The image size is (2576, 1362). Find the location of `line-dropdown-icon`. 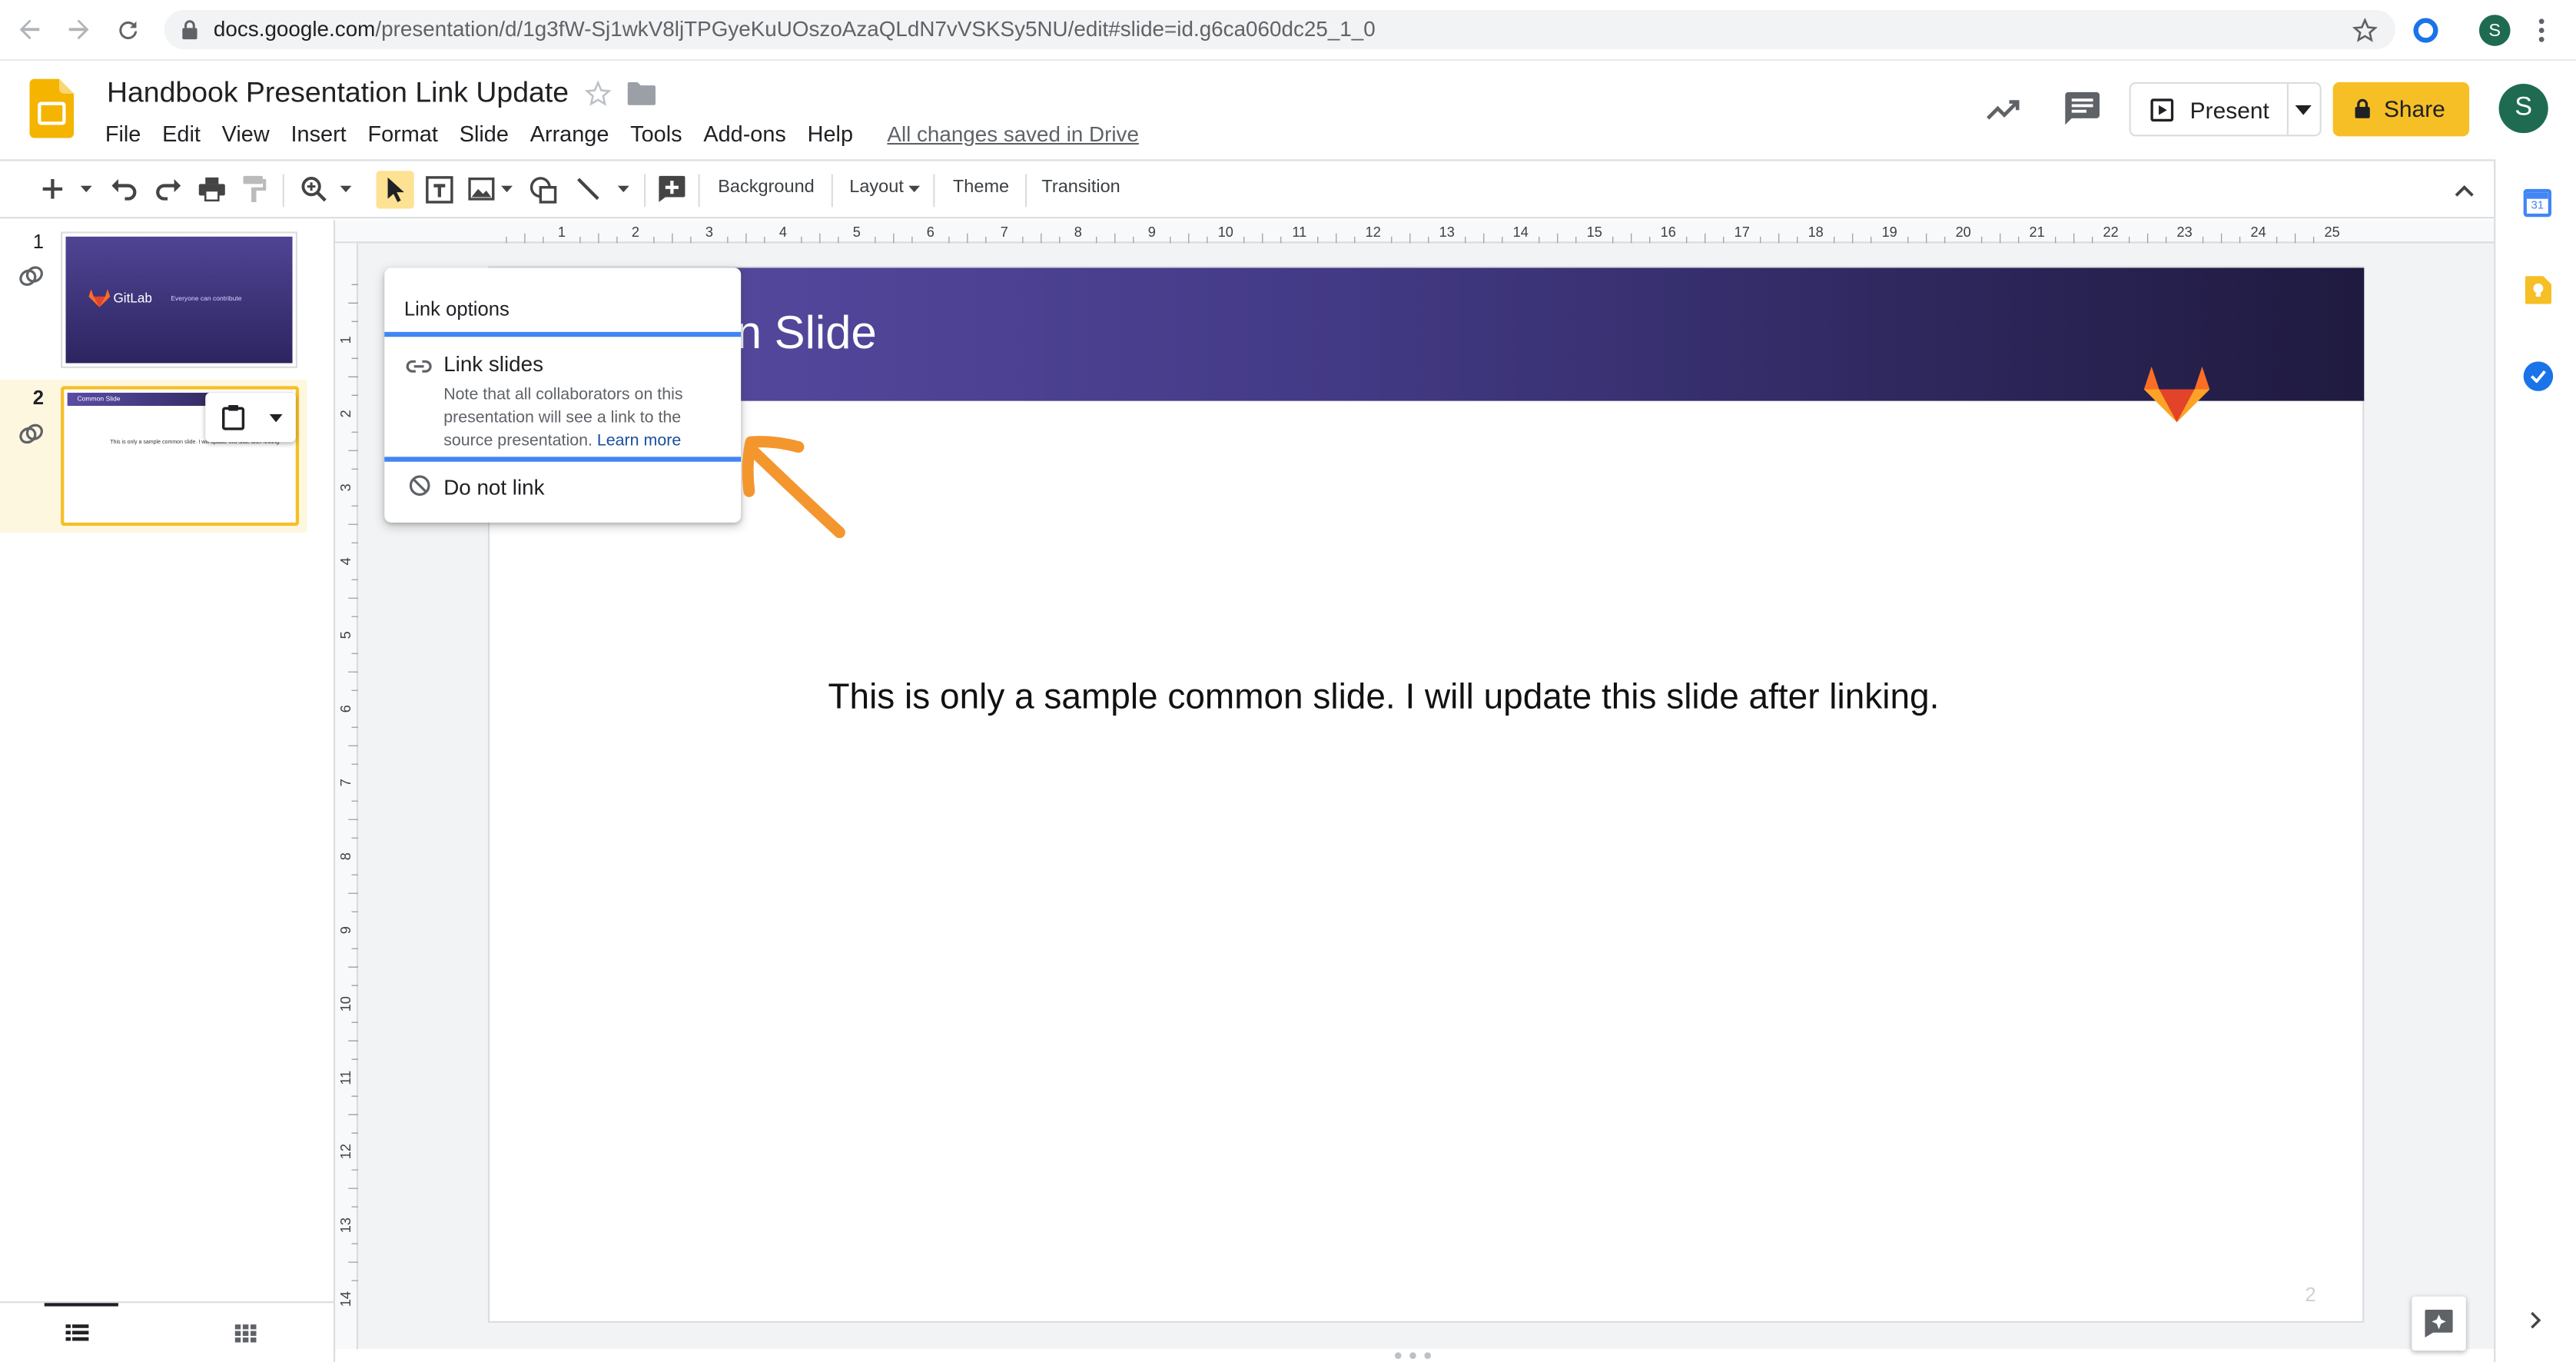

line-dropdown-icon is located at coordinates (623, 189).